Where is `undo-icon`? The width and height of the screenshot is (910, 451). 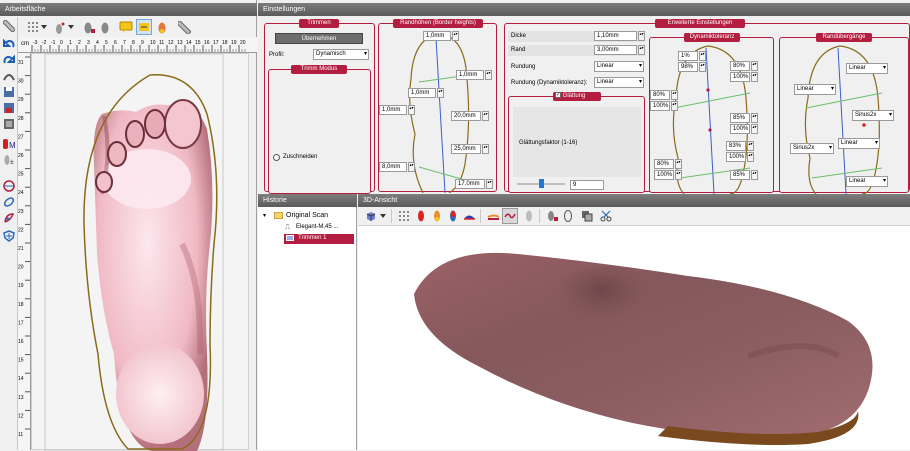
undo-icon is located at coordinates (9, 44).